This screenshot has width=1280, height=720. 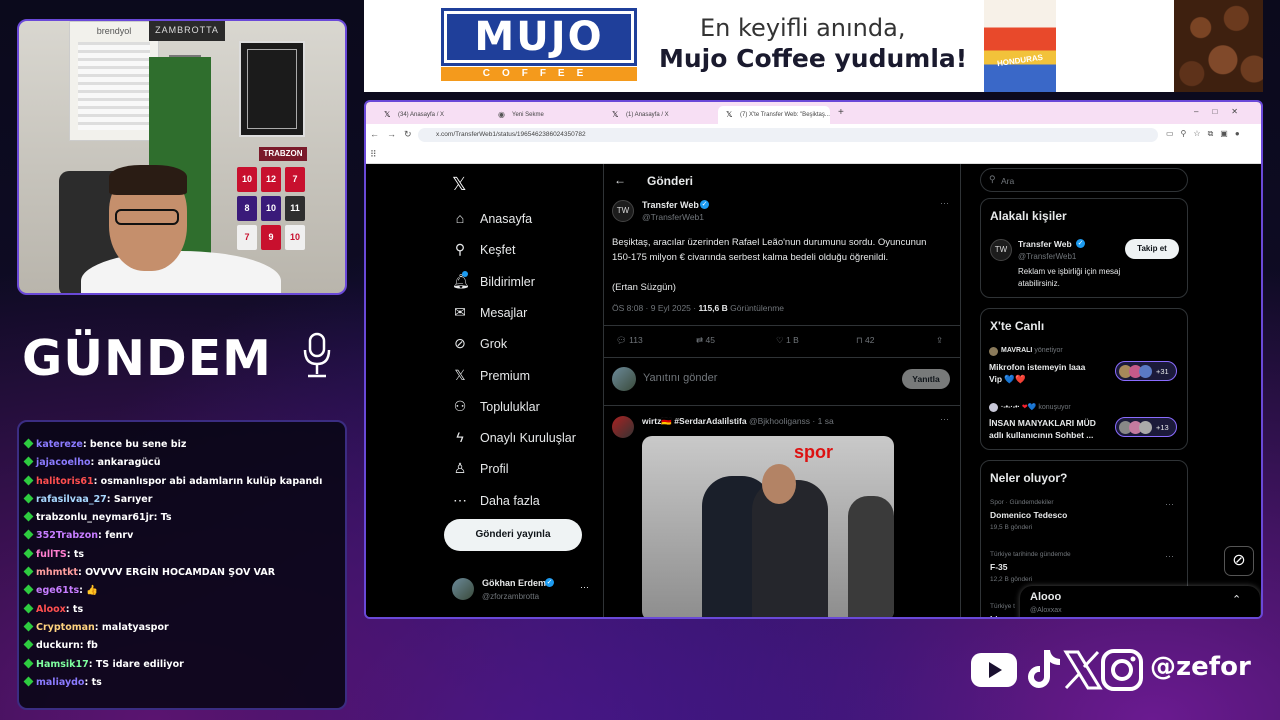 What do you see at coordinates (1069, 271) in the screenshot?
I see `bio-line: Reklam ve işbirliği için mesaj` at bounding box center [1069, 271].